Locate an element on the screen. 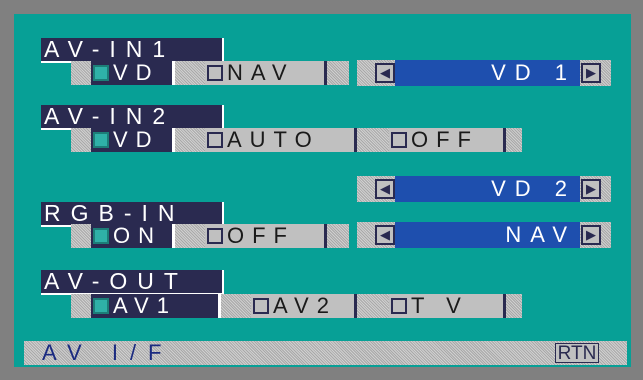  av-out-title: AV-OUT is located at coordinates (132, 282).